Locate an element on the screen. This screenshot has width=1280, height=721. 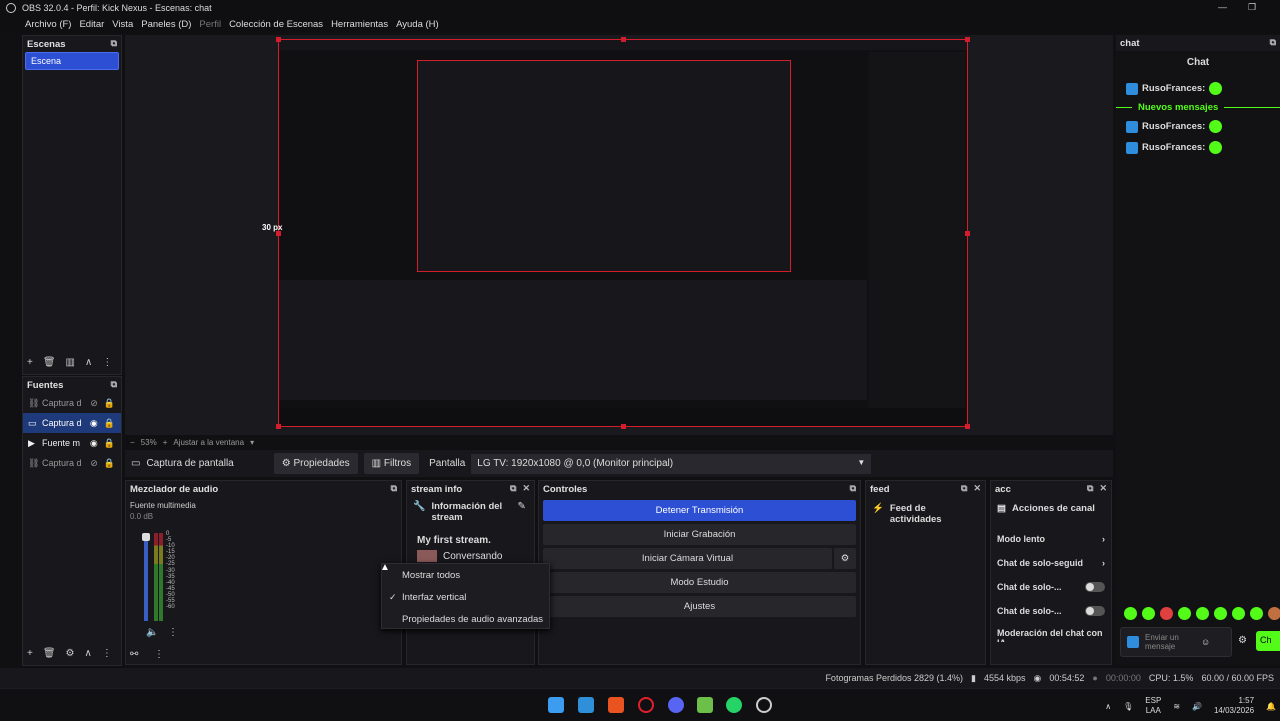
settings-button: Ajustes is located at coordinates (699, 606).